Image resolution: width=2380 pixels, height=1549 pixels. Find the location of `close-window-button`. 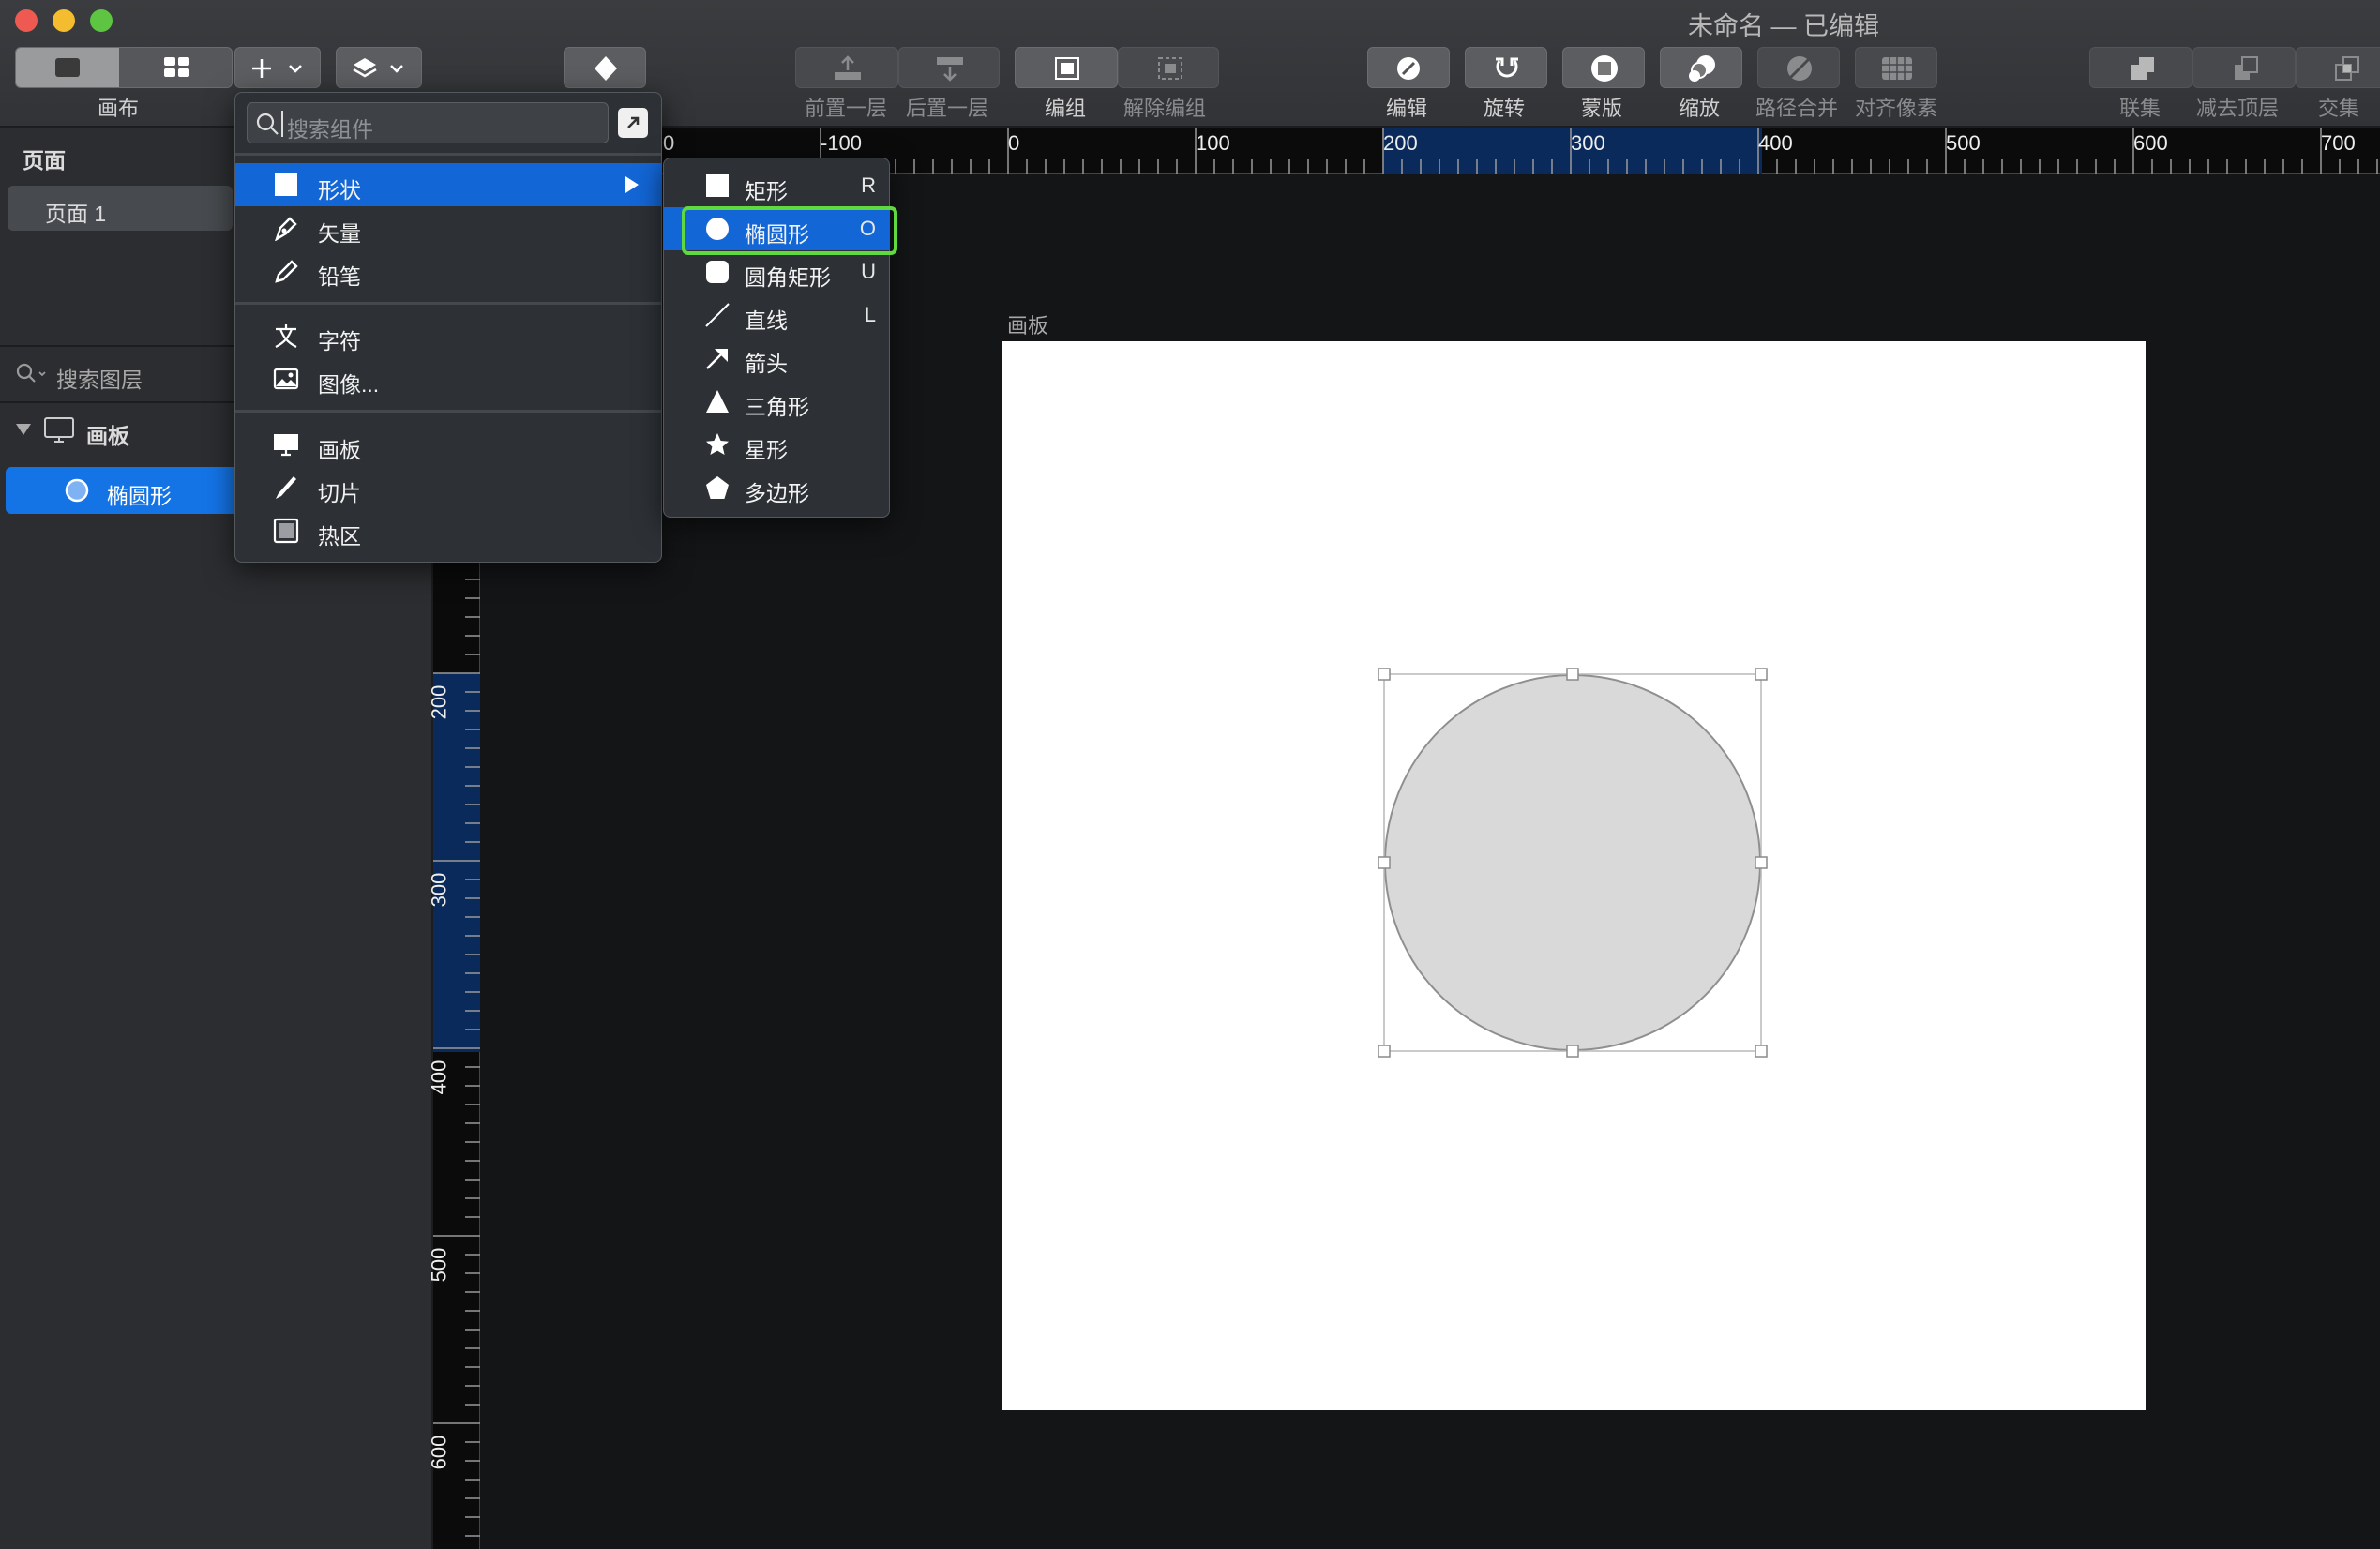

close-window-button is located at coordinates (26, 20).